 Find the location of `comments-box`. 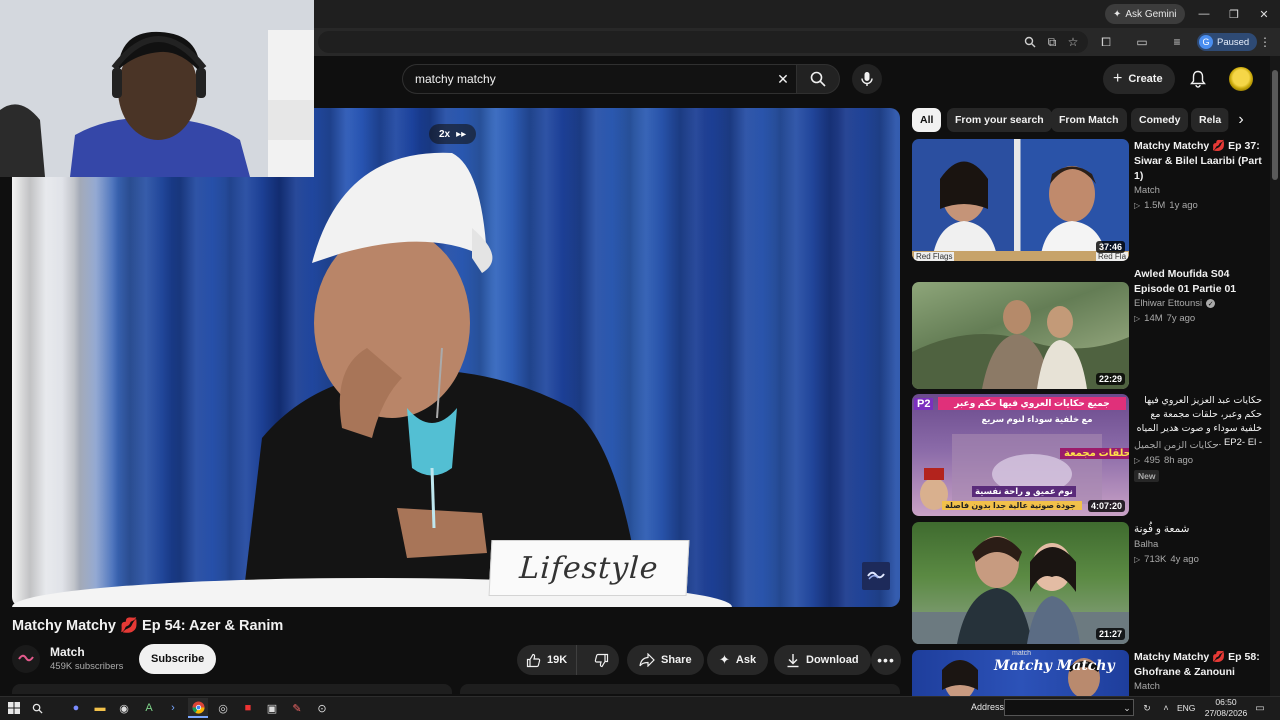

comments-box is located at coordinates (680, 689).